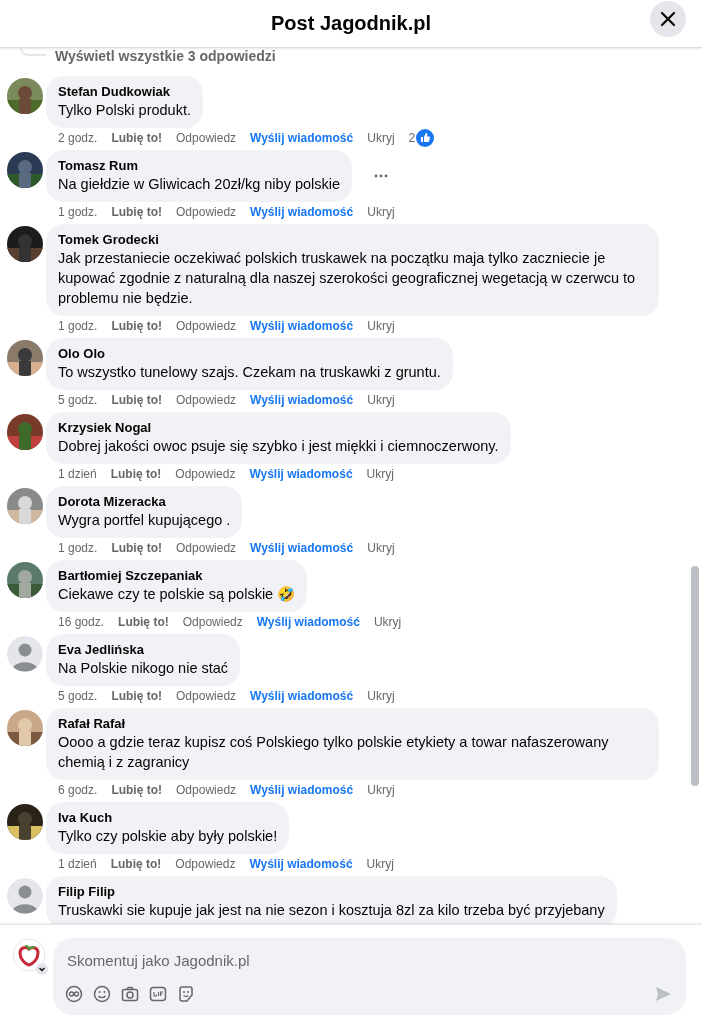 Image resolution: width=702 pixels, height=1024 pixels. What do you see at coordinates (249, 354) in the screenshot?
I see `comment-author: Olo Olo` at bounding box center [249, 354].